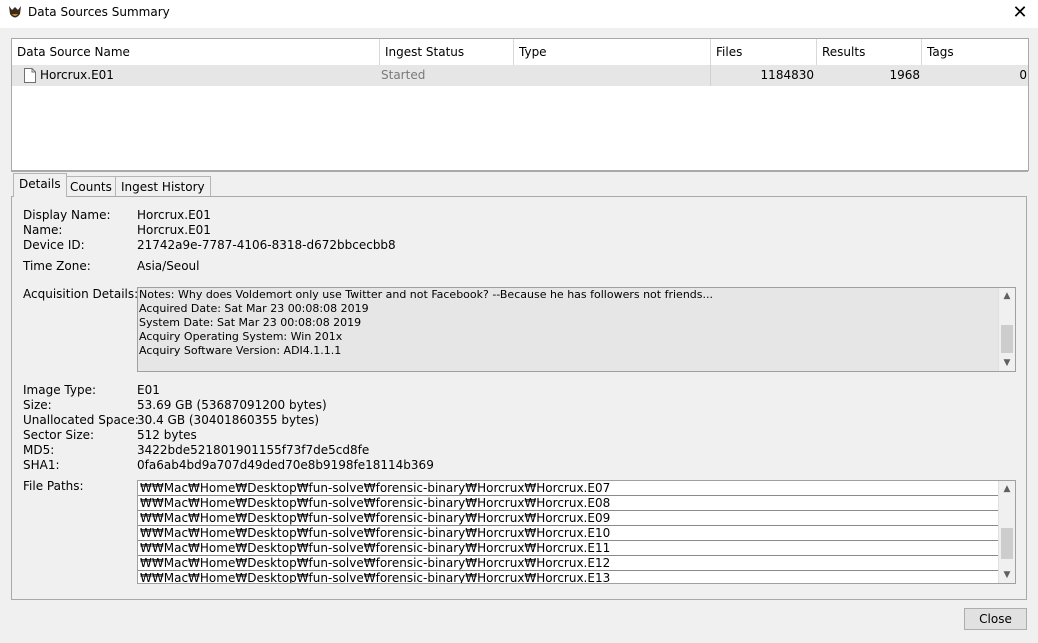 This screenshot has width=1038, height=643. What do you see at coordinates (15, 12) in the screenshot?
I see `app-logo-icon` at bounding box center [15, 12].